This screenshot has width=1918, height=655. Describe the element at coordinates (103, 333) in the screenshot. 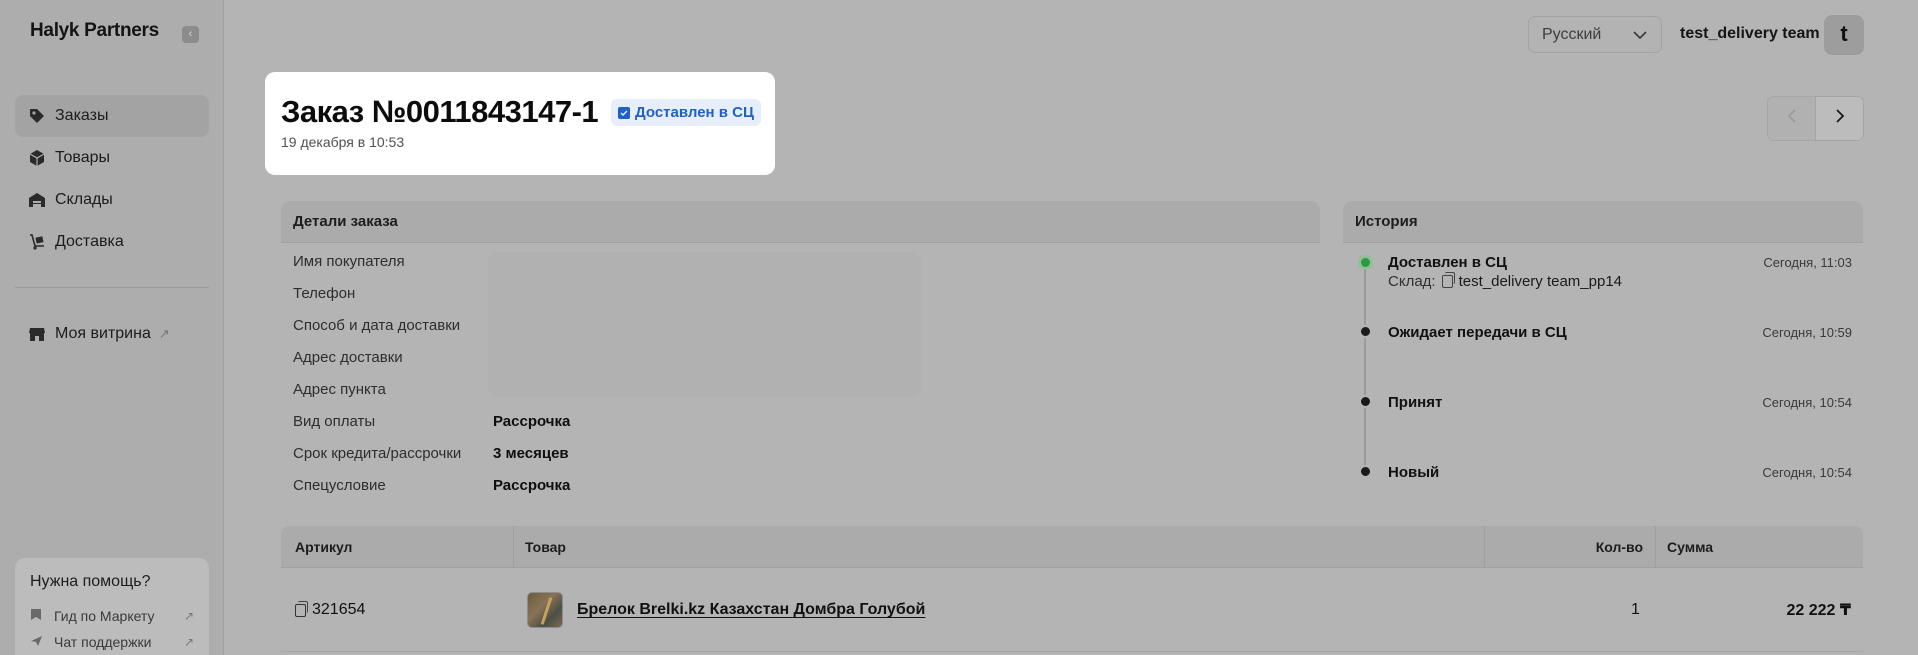

I see `sidebar-item-label: Моя витрина` at that location.